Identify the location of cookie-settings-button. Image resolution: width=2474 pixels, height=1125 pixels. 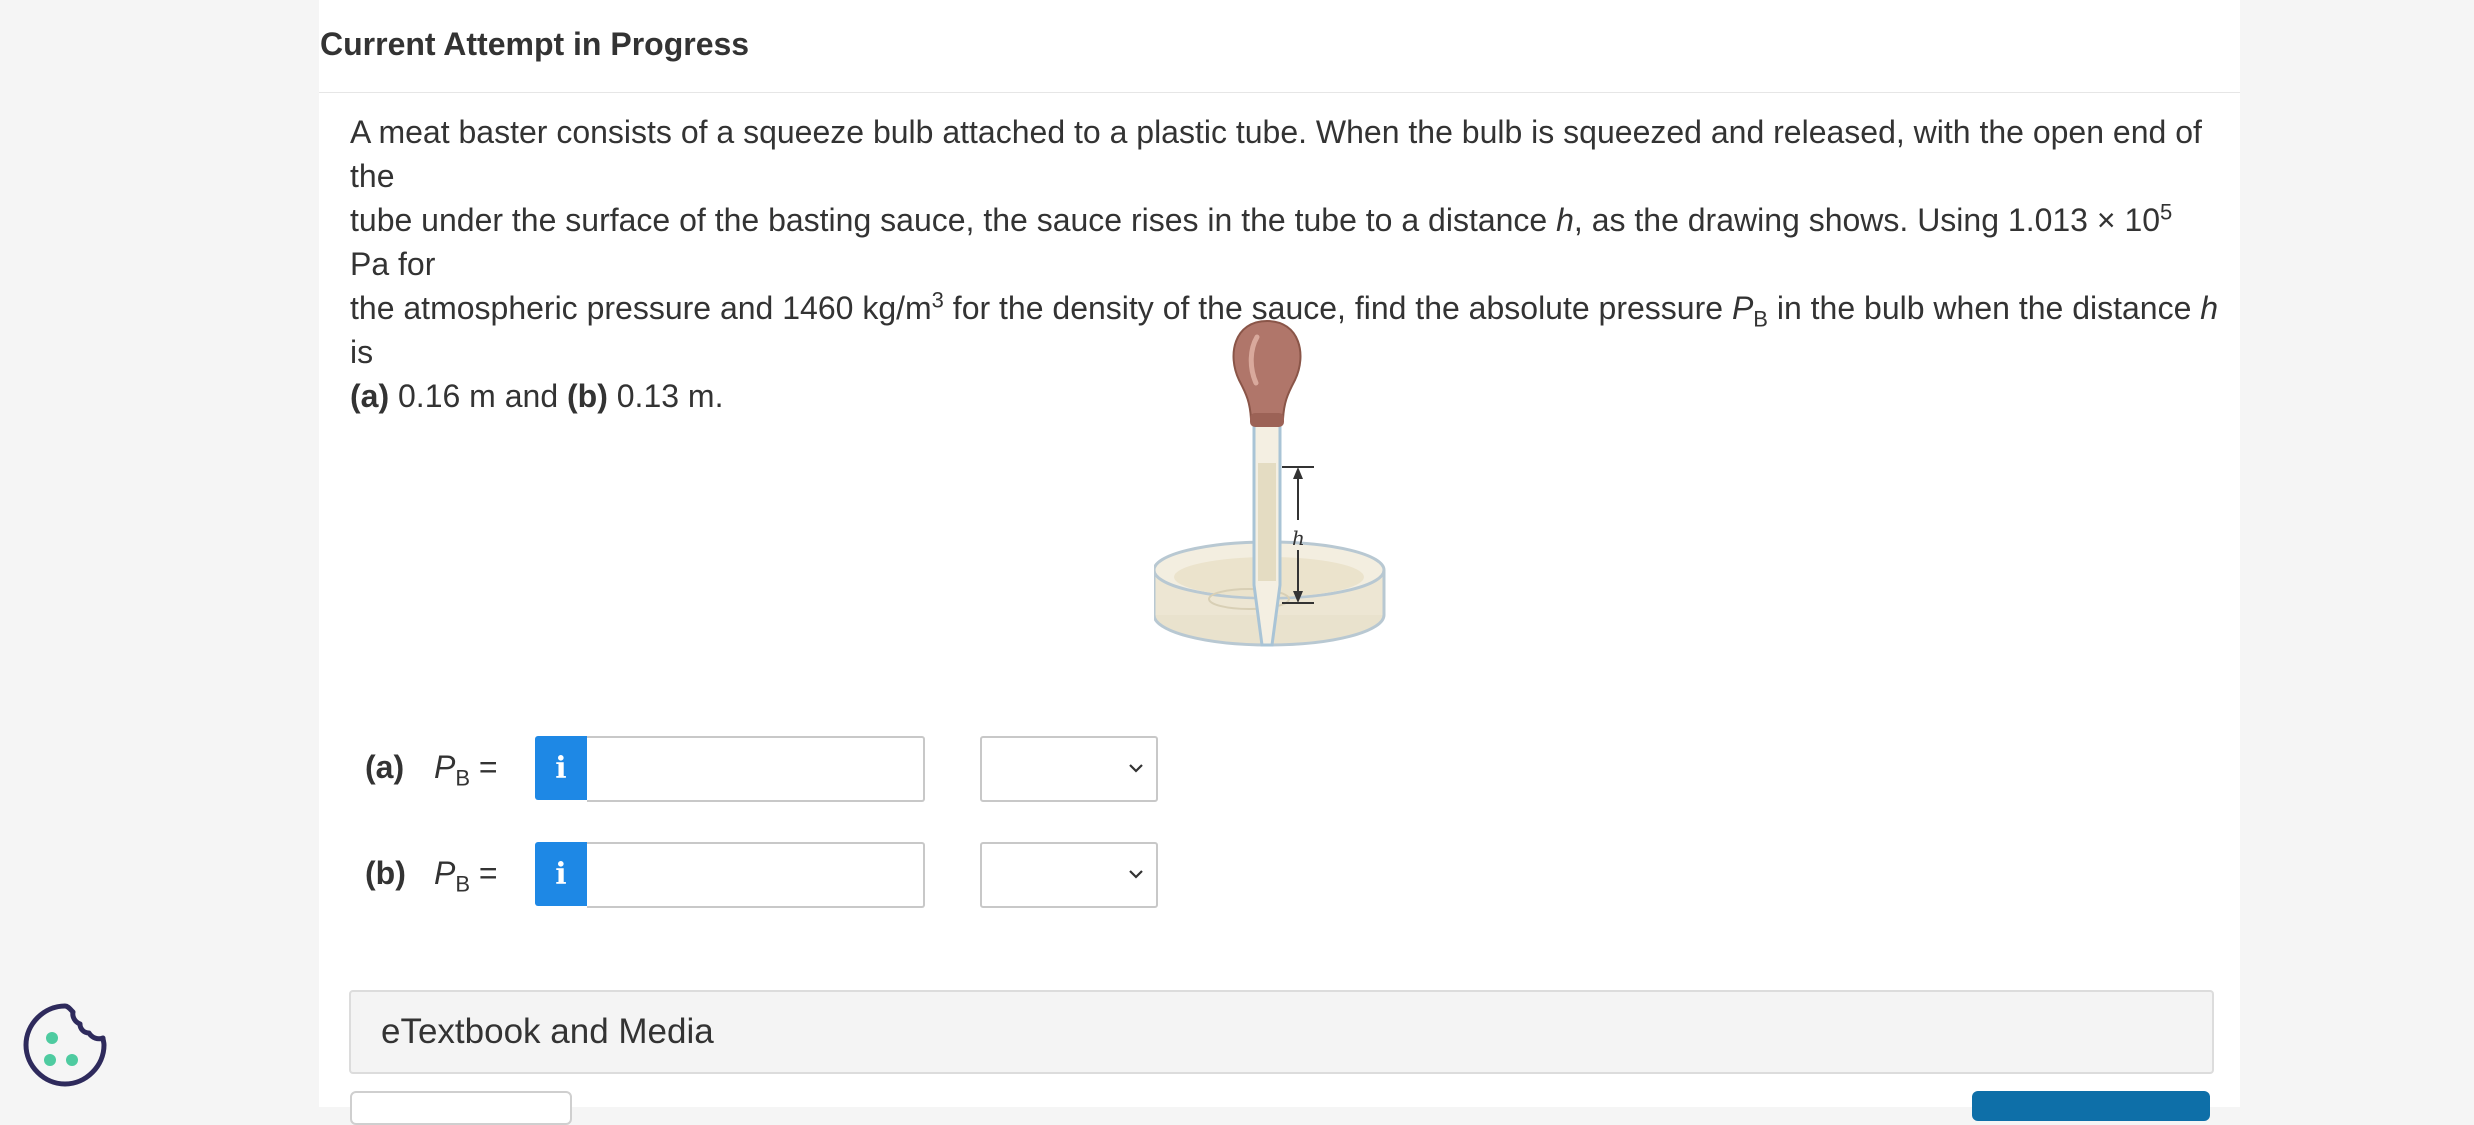
(65, 1045).